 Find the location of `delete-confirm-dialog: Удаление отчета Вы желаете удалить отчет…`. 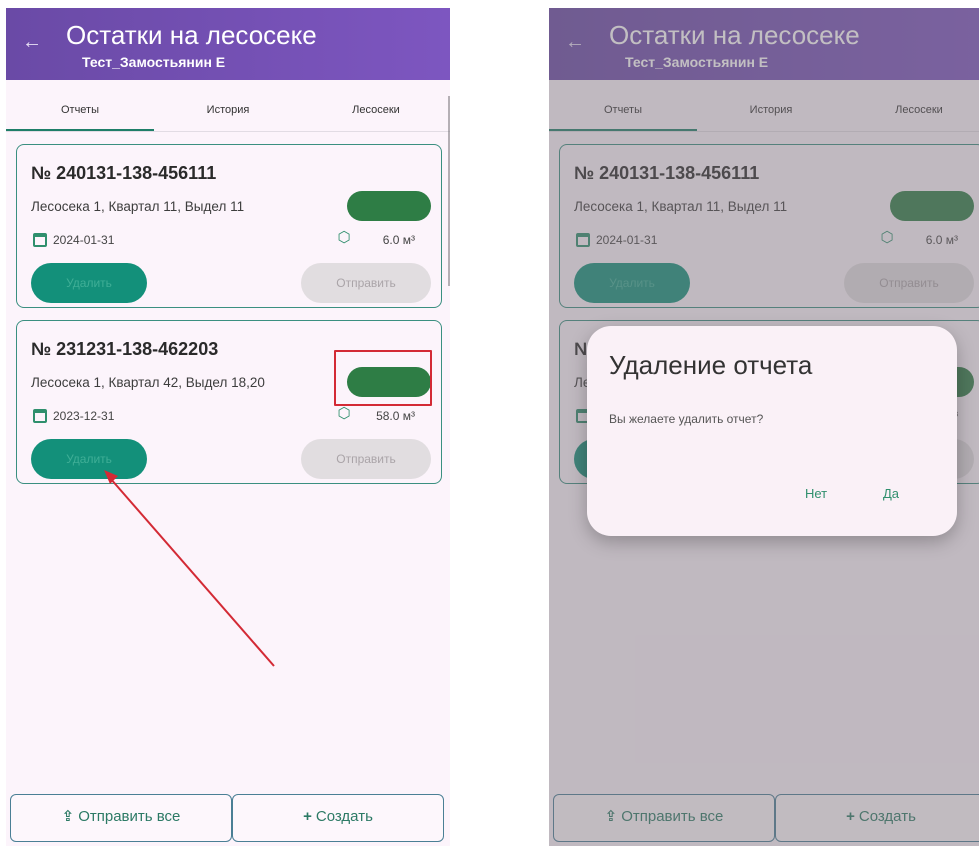

delete-confirm-dialog: Удаление отчета Вы желаете удалить отчет… is located at coordinates (772, 431).